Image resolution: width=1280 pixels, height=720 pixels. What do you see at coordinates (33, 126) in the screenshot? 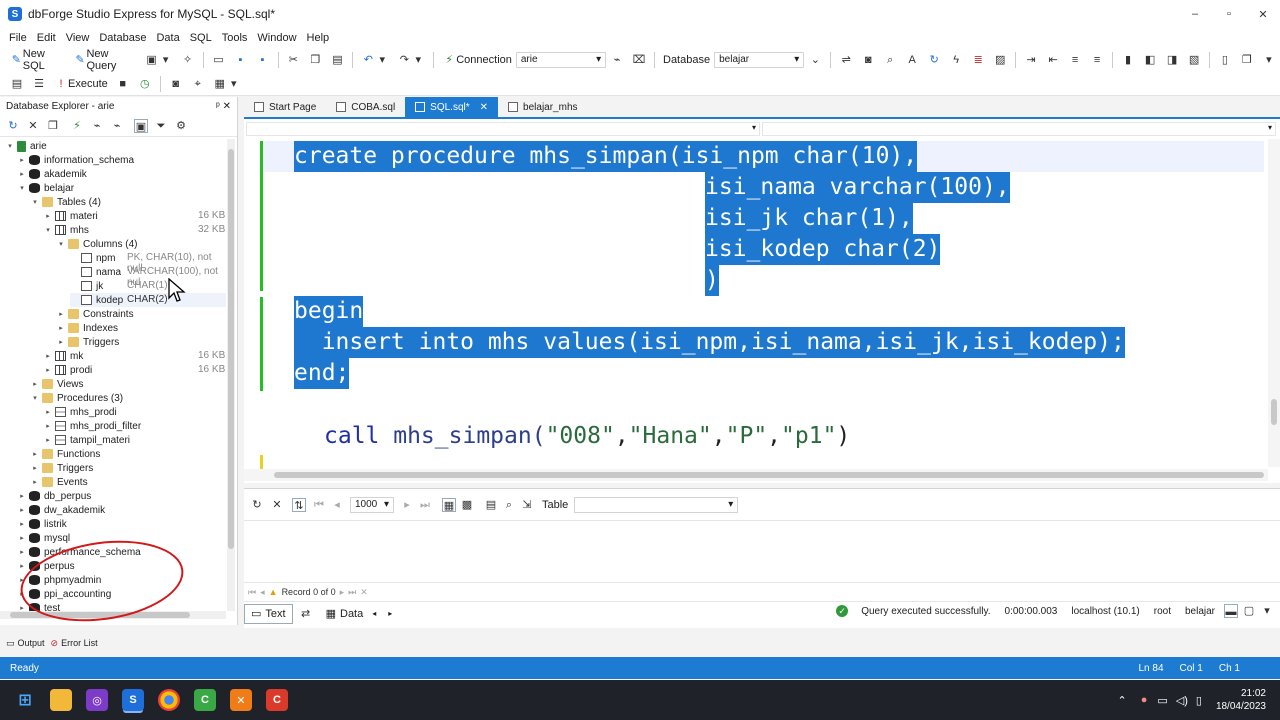
I see `close-connection-icon: ✕` at bounding box center [33, 126].